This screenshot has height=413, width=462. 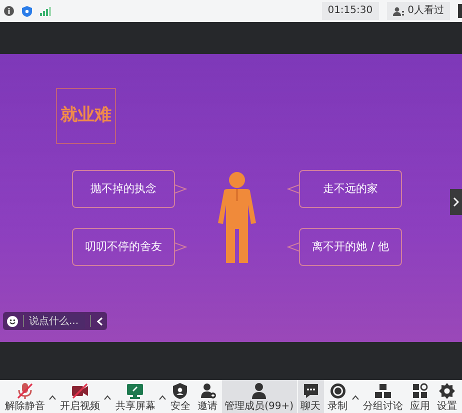 I want to click on toolbar-button: 共享屏幕, so click(x=135, y=396).